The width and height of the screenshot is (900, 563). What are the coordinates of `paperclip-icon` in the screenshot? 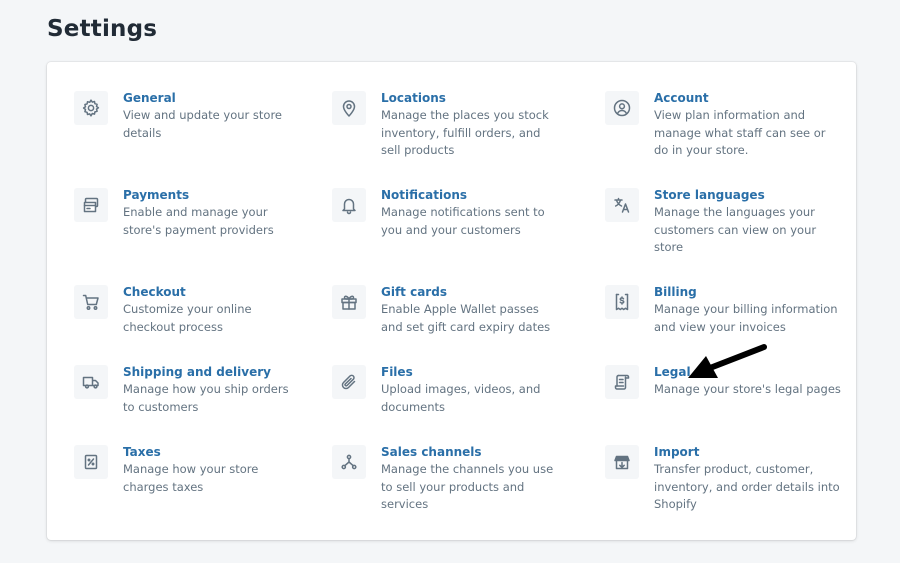 It's located at (349, 382).